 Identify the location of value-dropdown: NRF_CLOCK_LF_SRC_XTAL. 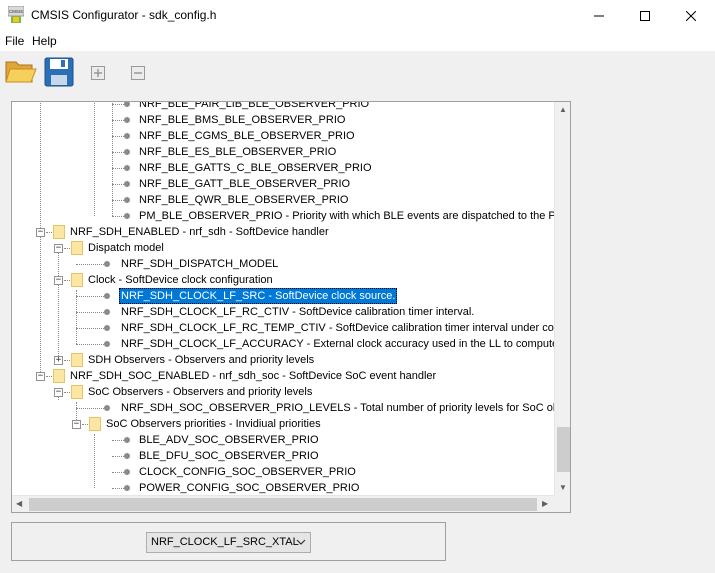
(228, 542).